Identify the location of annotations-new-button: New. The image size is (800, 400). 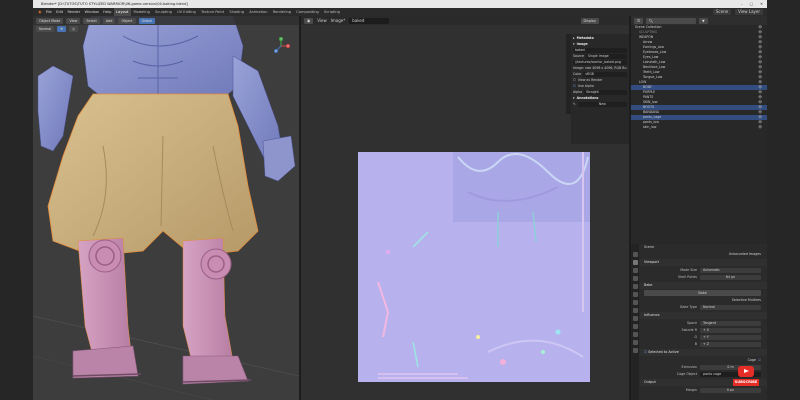
(602, 104).